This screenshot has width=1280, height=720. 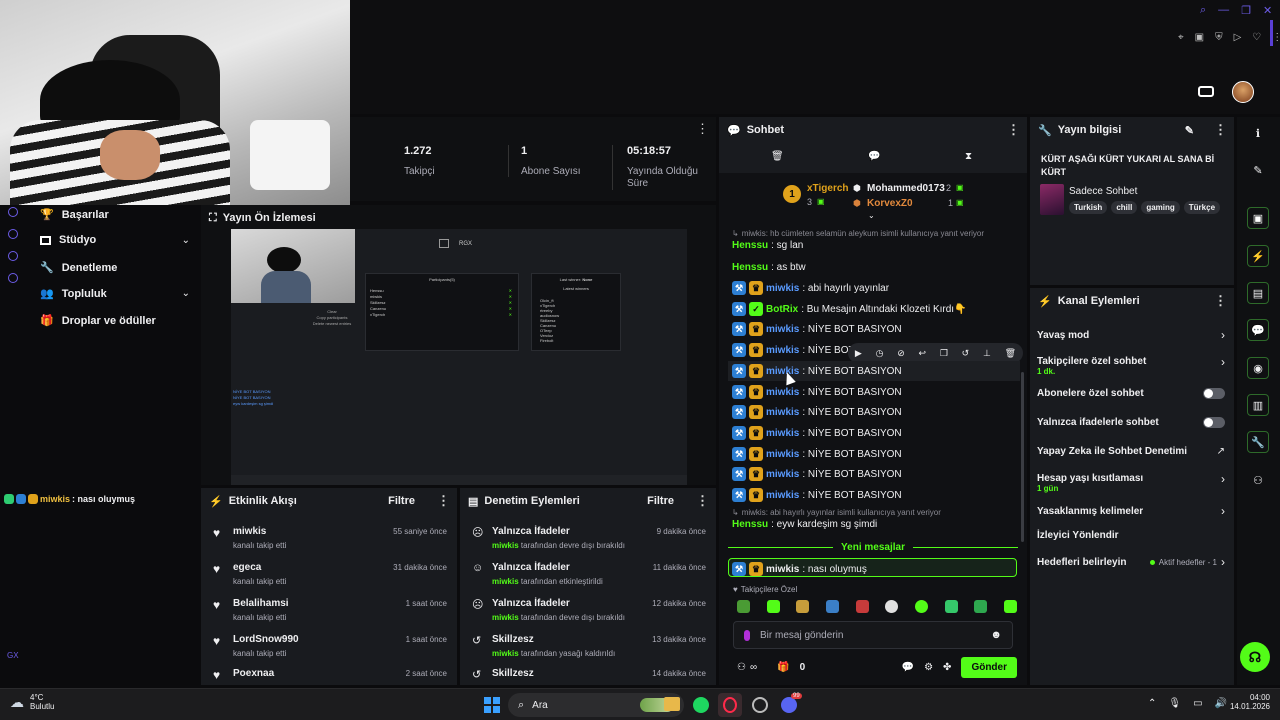 I want to click on activity-filter: Filtre, so click(x=401, y=501).